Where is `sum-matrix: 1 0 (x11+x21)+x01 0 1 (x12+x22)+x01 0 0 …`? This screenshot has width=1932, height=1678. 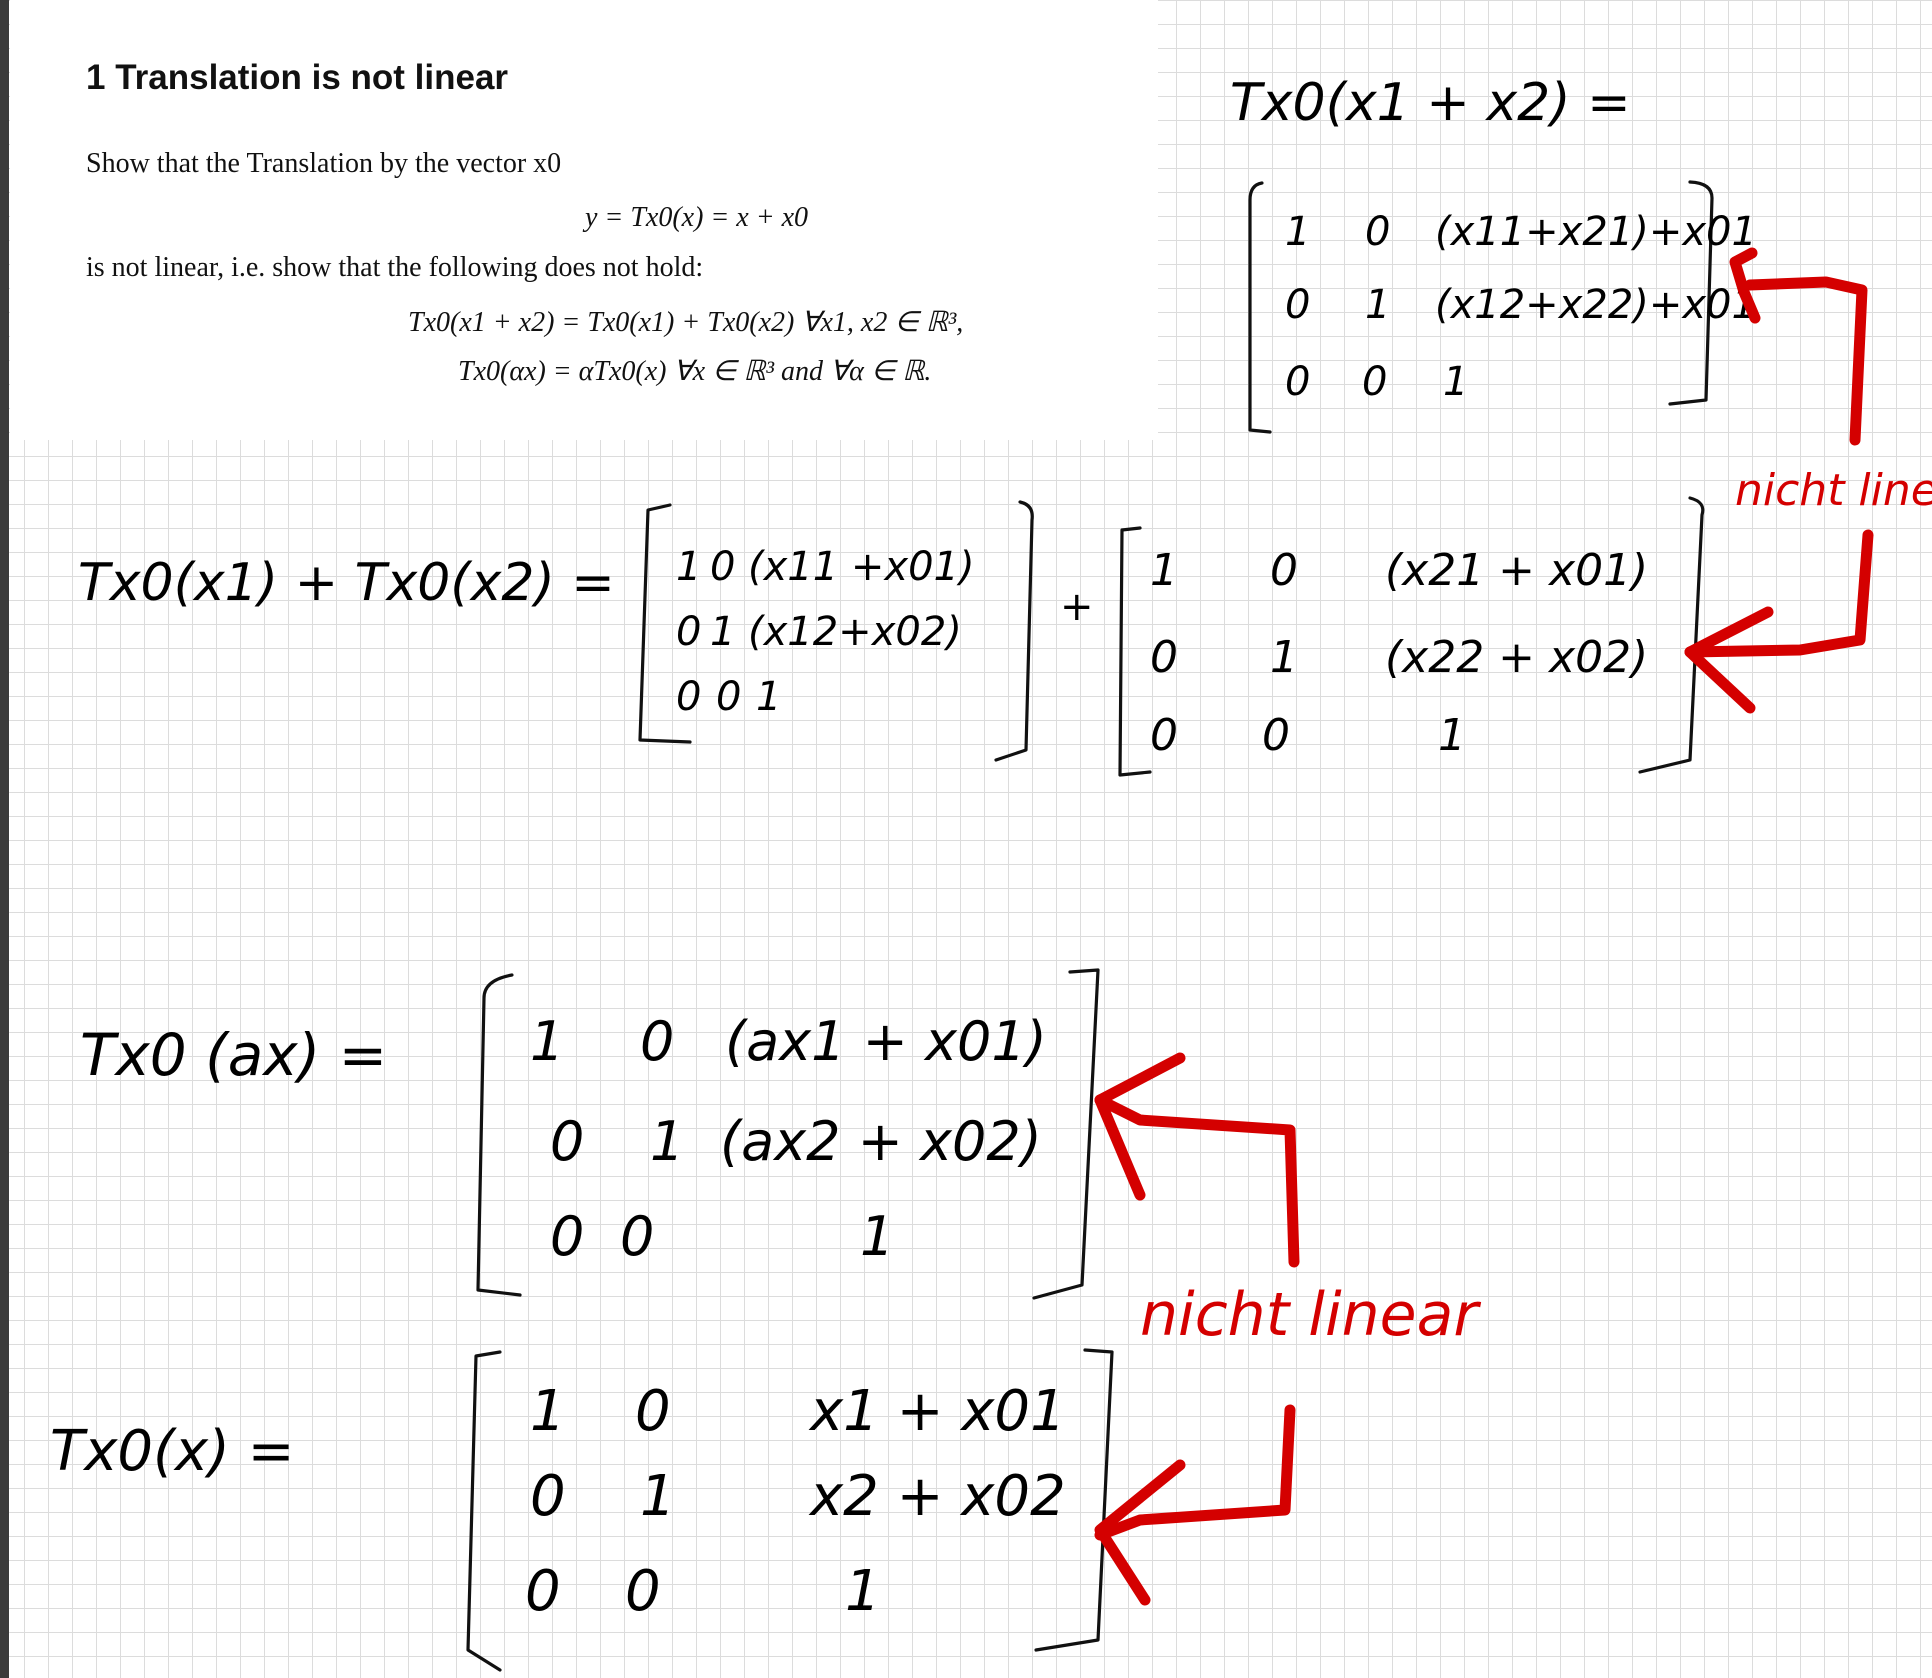
sum-matrix: 1 0 (x11+x21)+x01 0 1 (x12+x22)+x01 0 0 … is located at coordinates (1521, 307).